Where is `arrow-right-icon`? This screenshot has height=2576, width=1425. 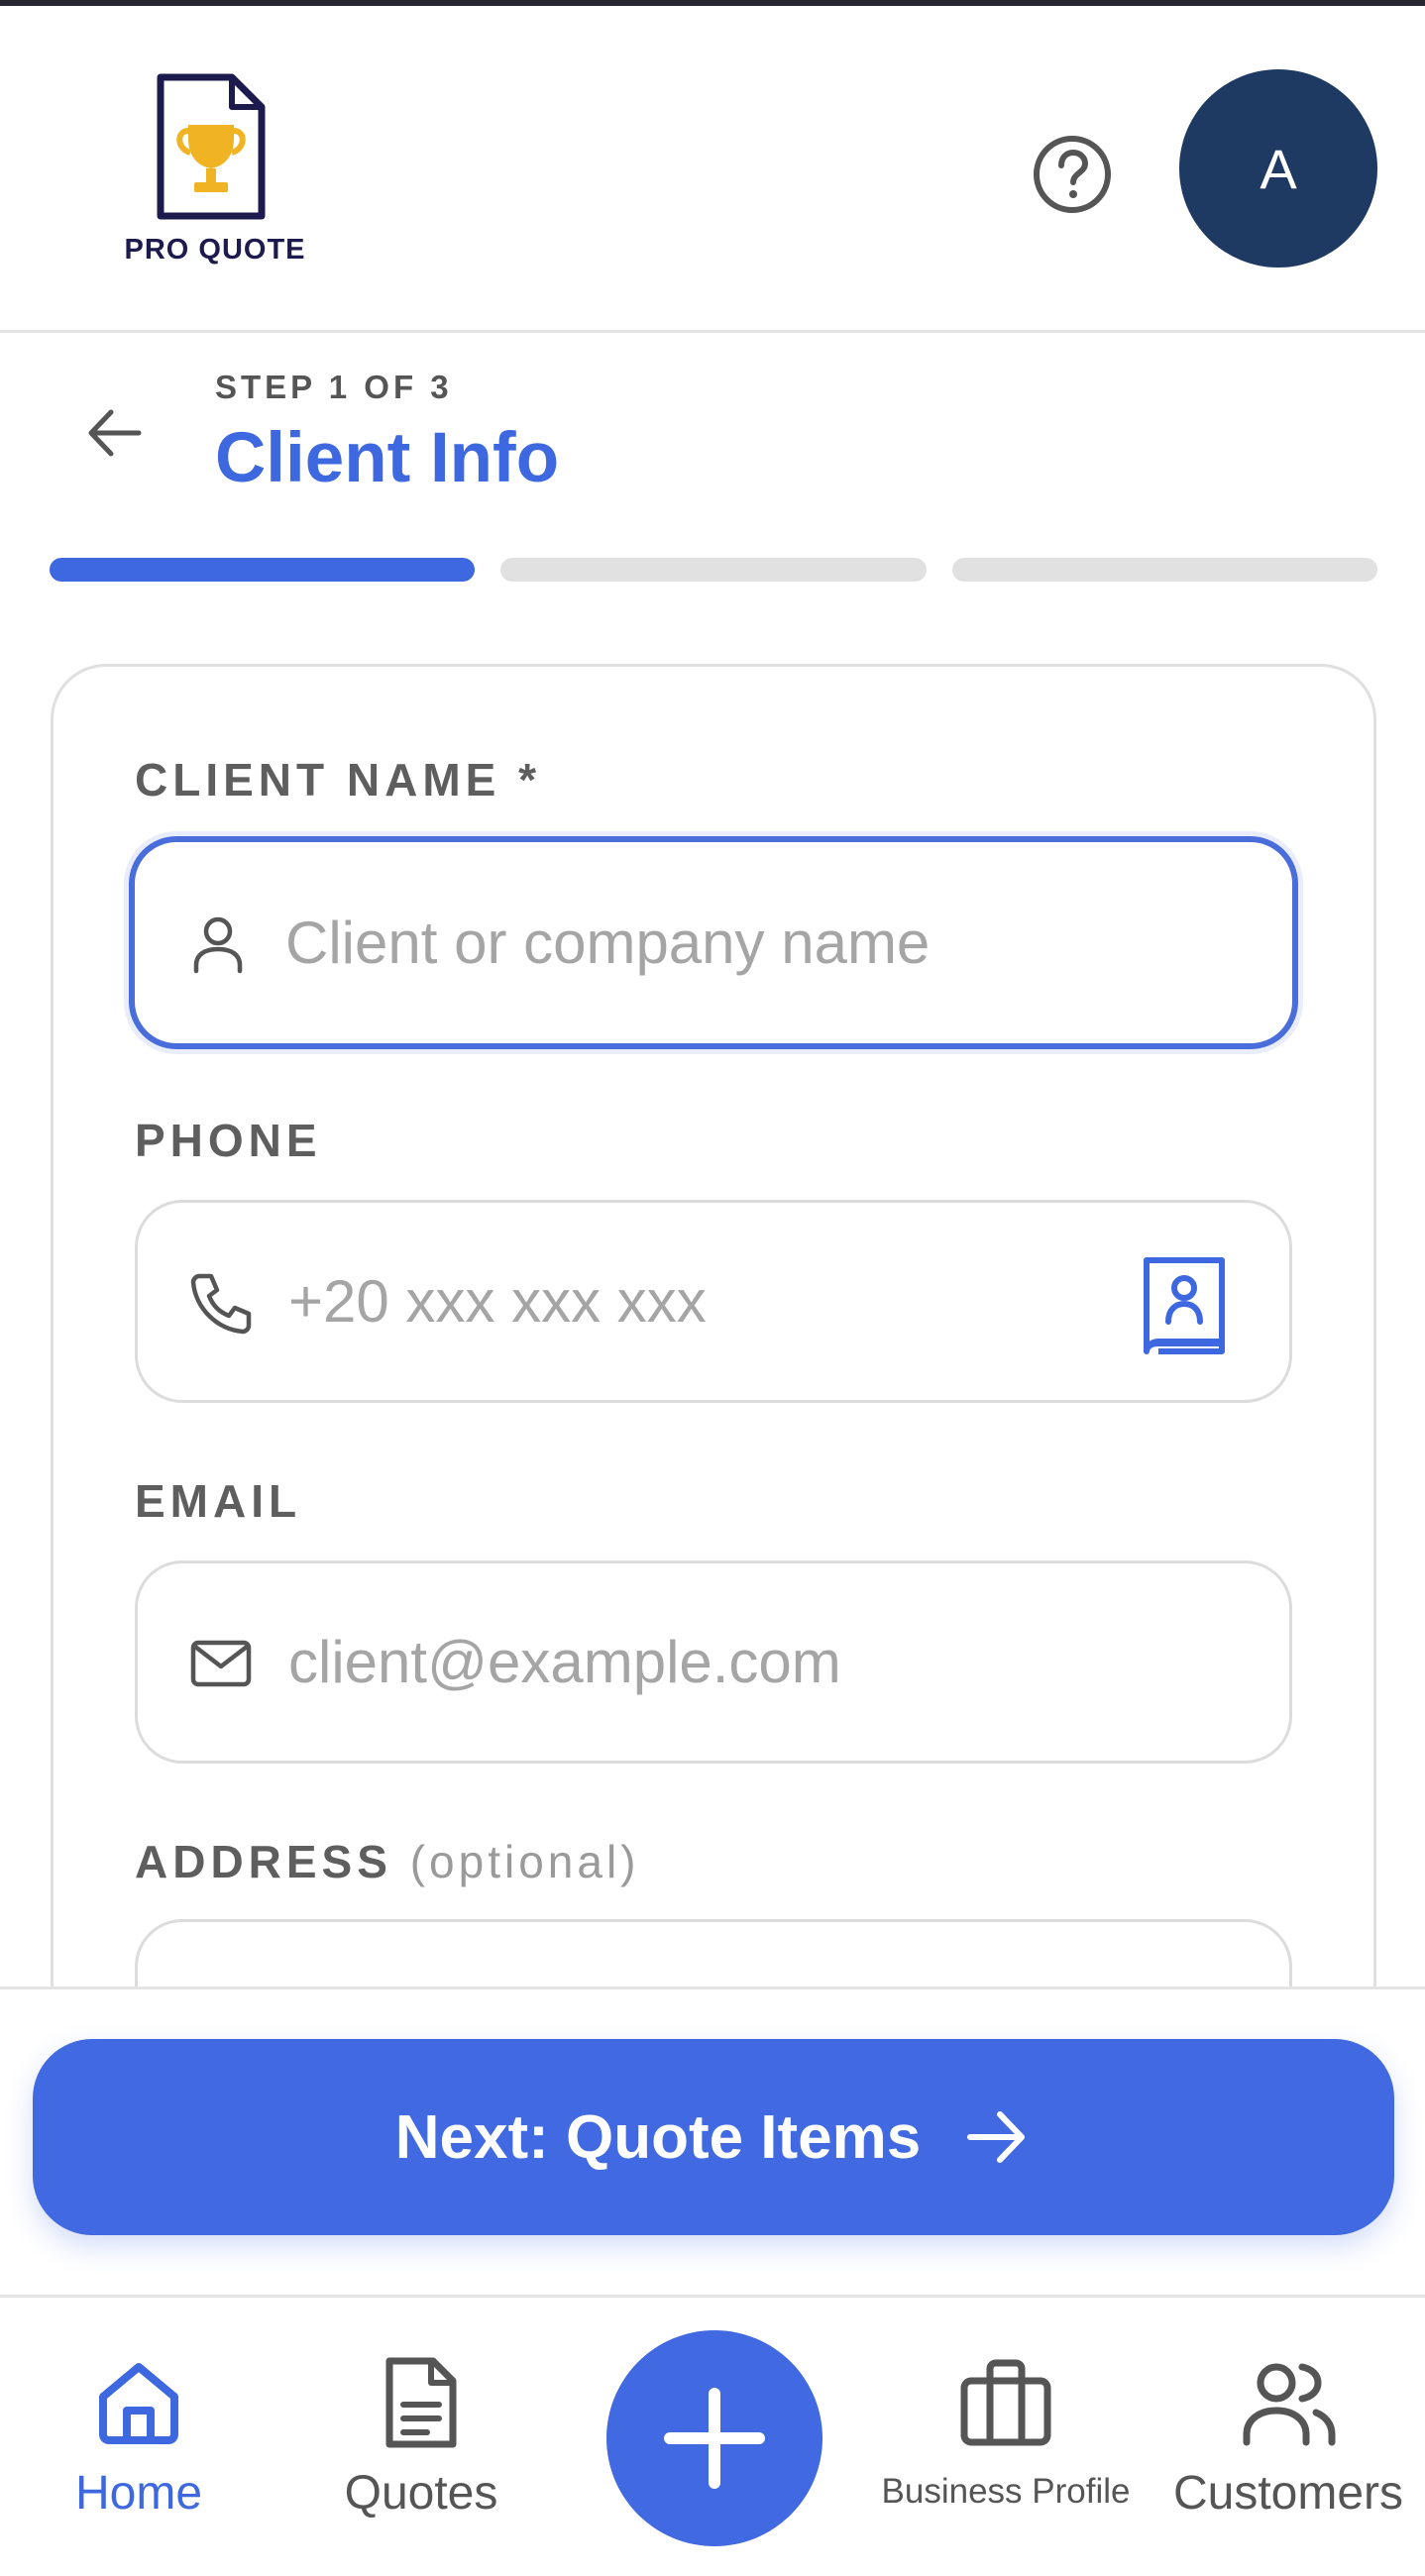 arrow-right-icon is located at coordinates (996, 2137).